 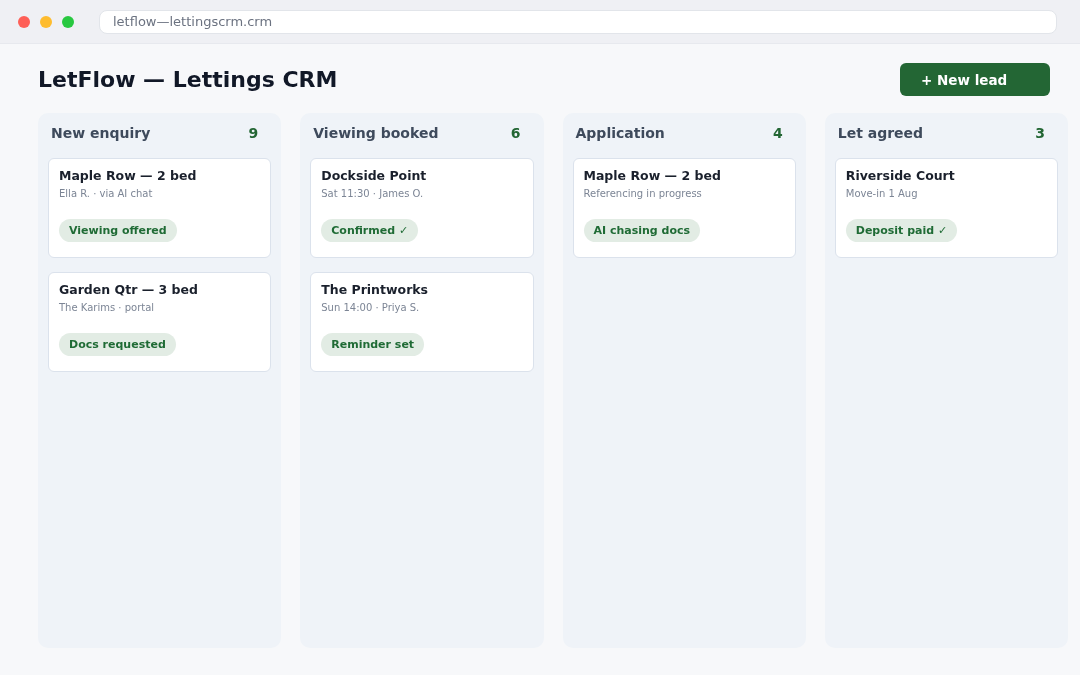 I want to click on status-tag: Docs requested, so click(x=117, y=344).